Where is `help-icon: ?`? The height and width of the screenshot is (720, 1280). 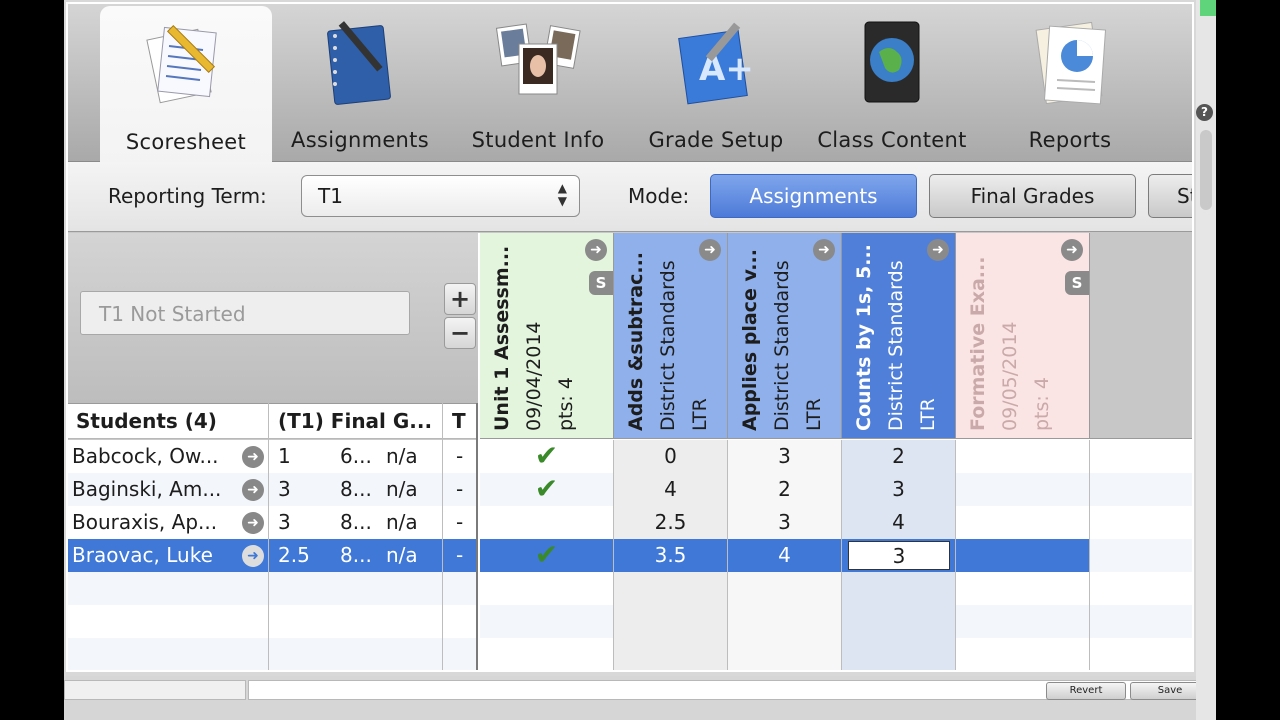 help-icon: ? is located at coordinates (1204, 112).